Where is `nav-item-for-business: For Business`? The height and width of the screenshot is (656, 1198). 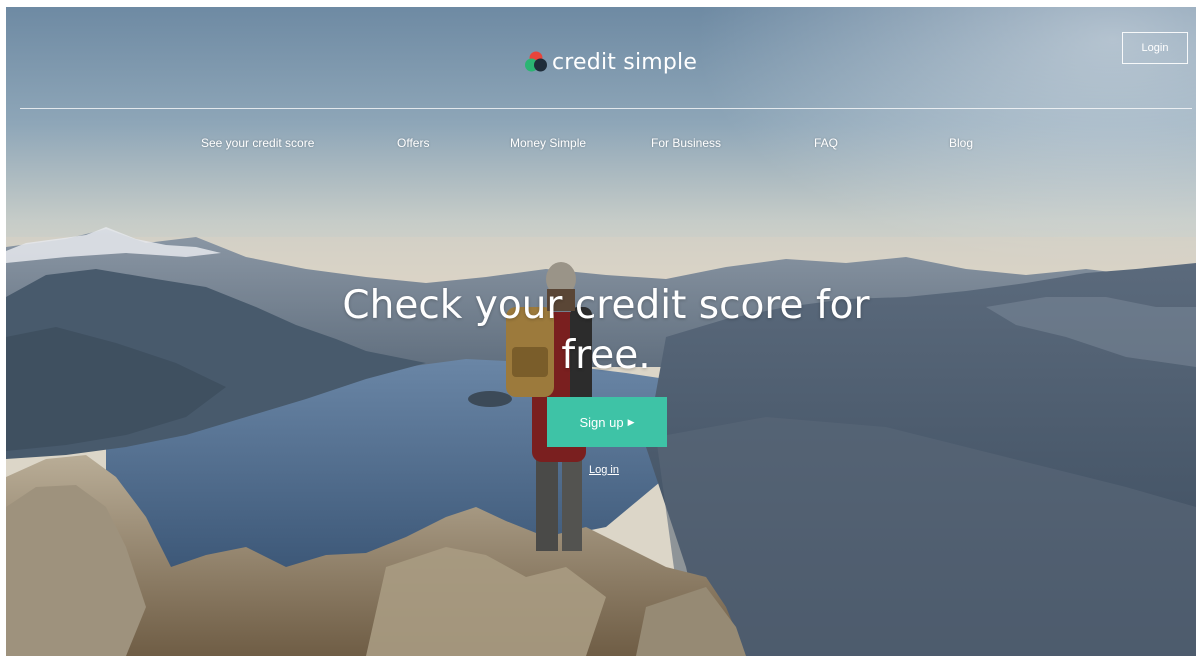 nav-item-for-business: For Business is located at coordinates (686, 143).